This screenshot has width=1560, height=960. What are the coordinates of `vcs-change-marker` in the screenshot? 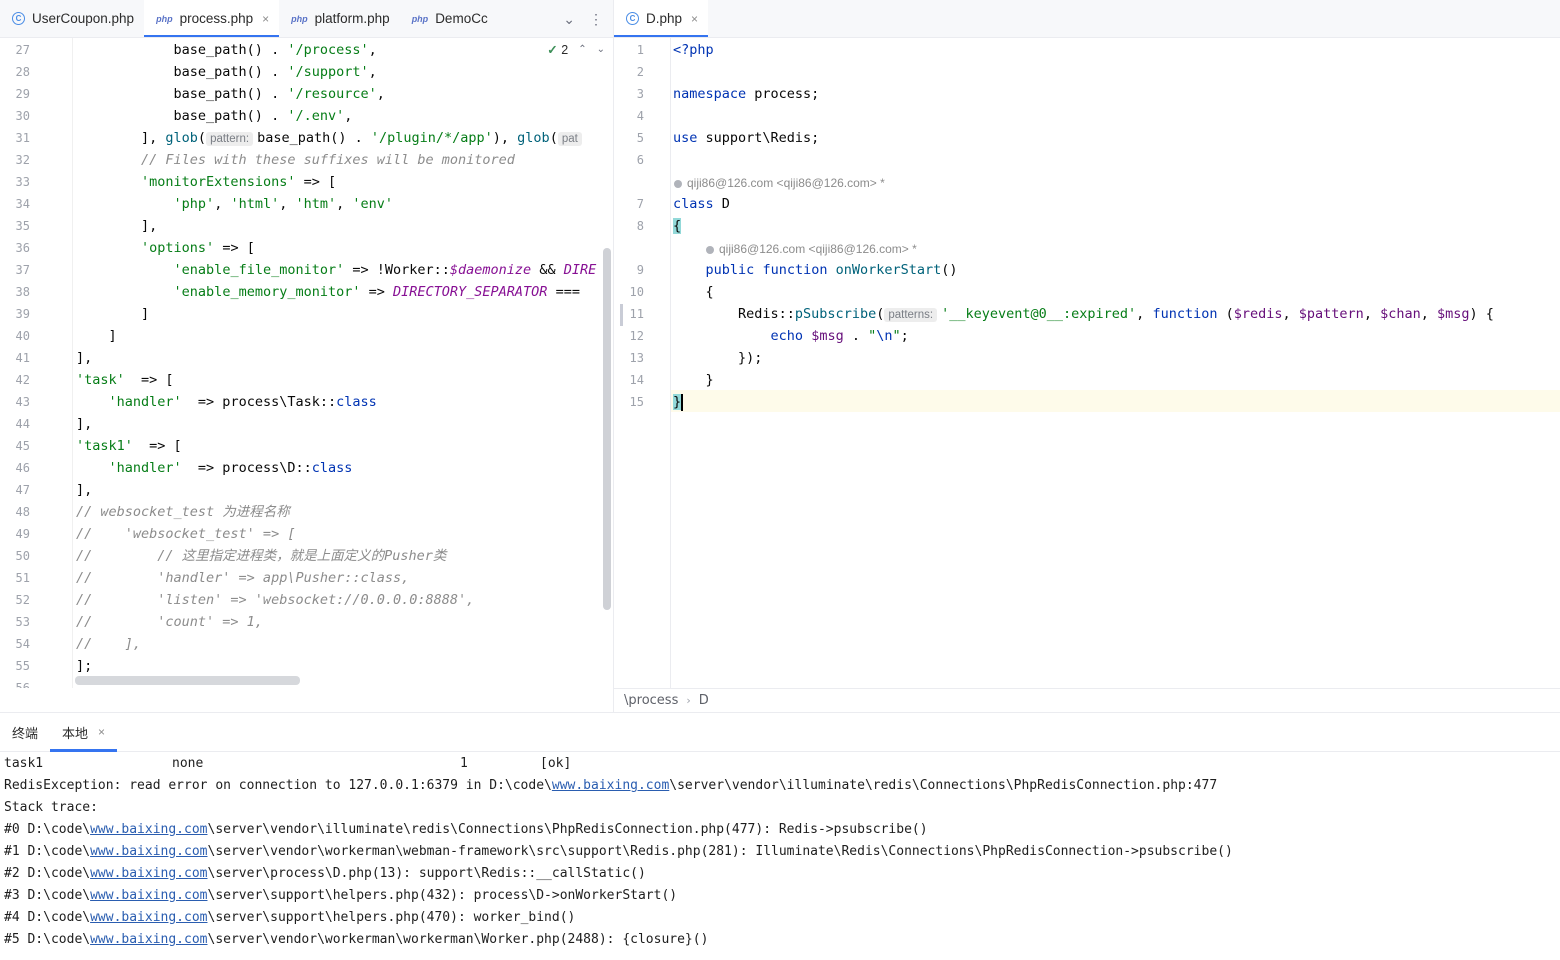 It's located at (621, 315).